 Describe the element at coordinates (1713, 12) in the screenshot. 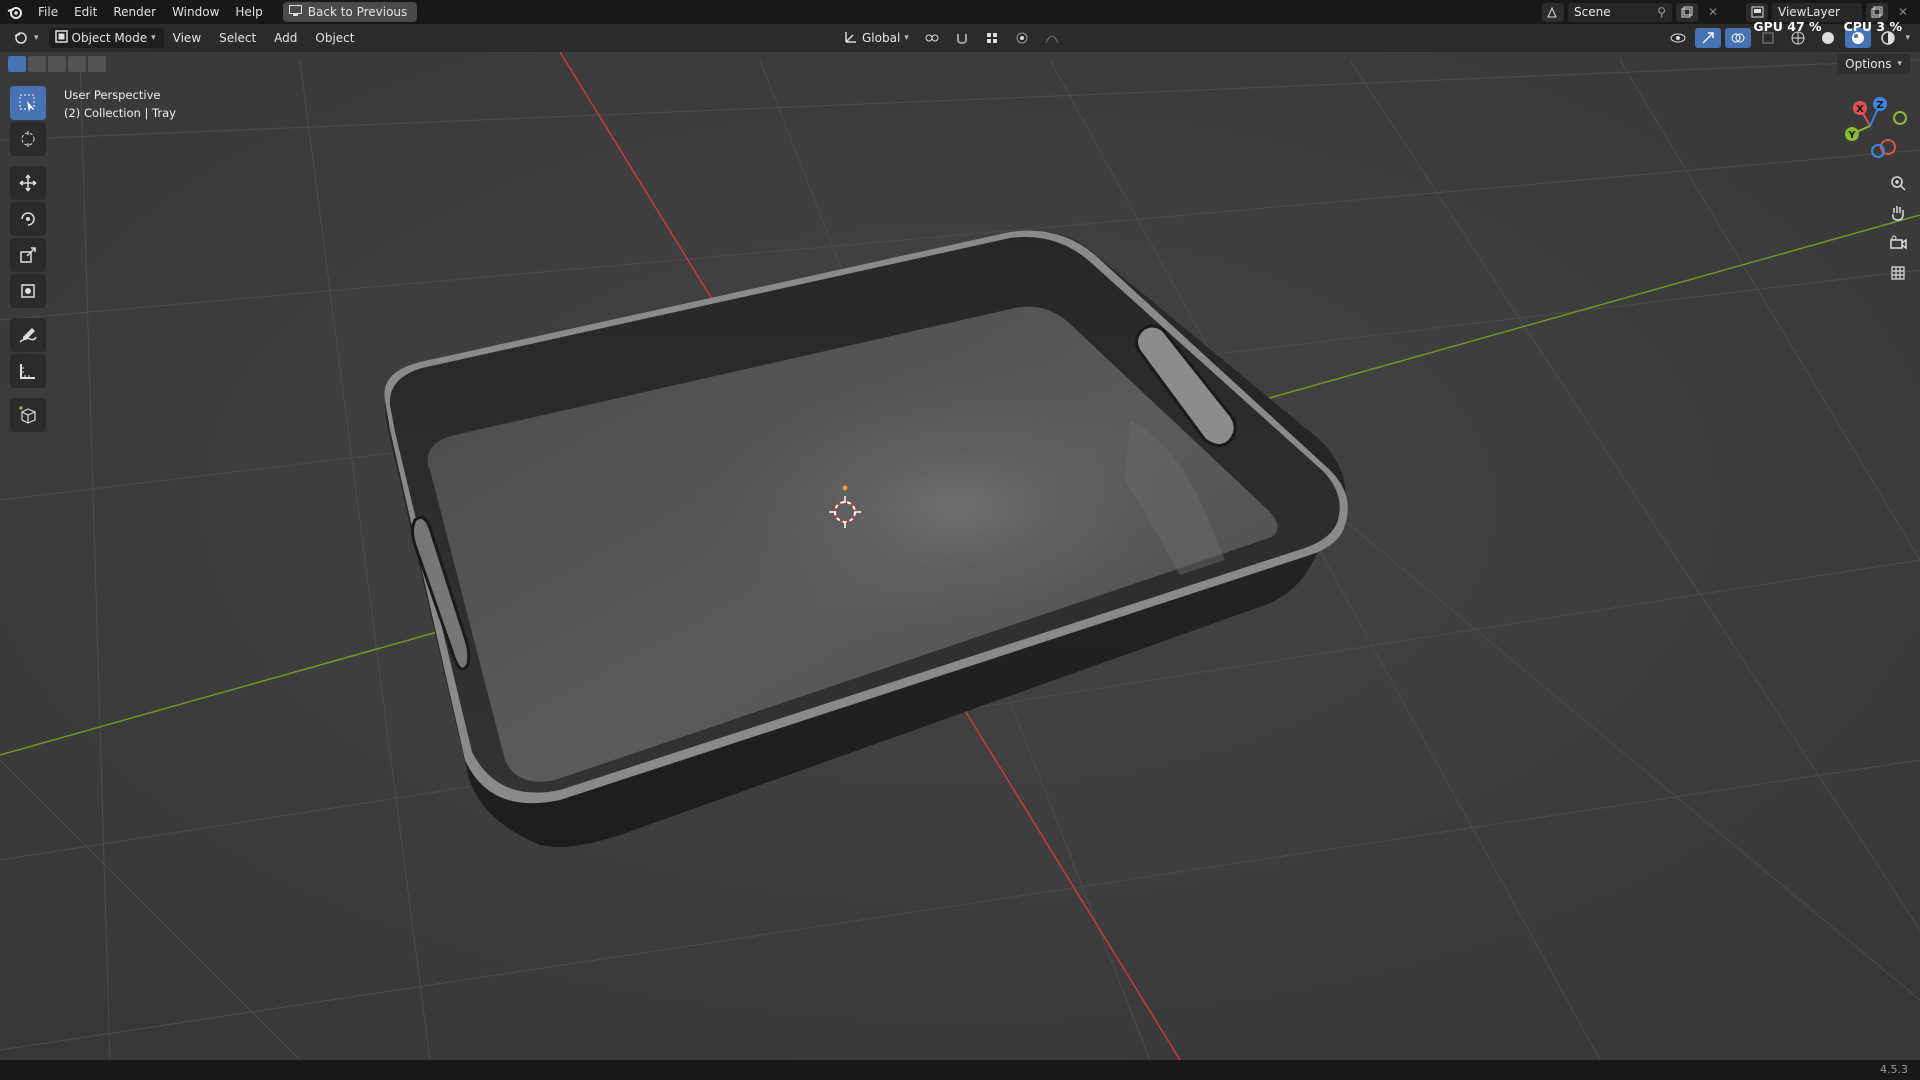

I see `remove-scene-icon: ✕` at that location.